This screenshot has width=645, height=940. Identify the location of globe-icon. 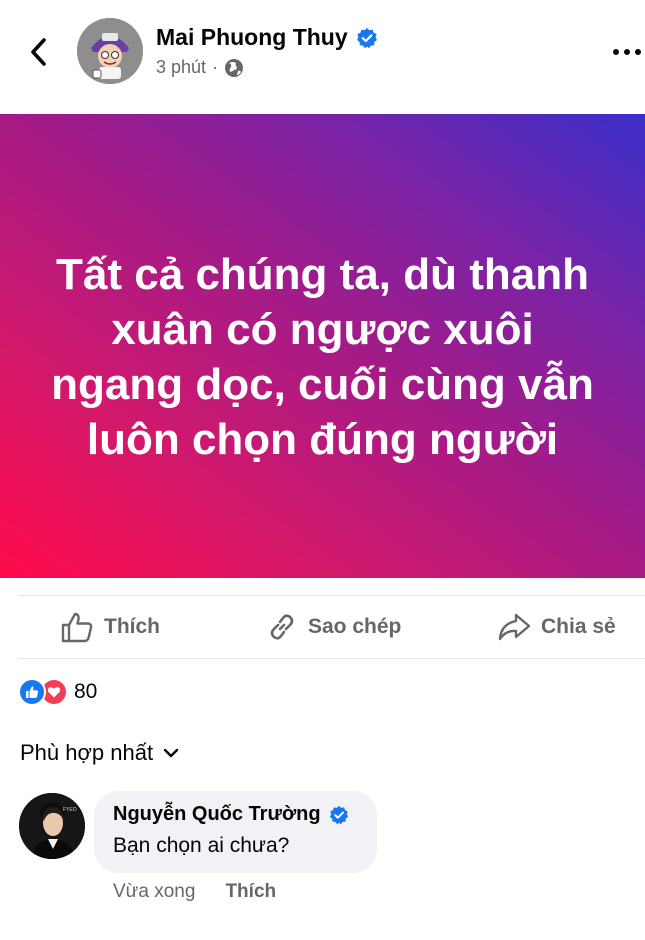
(234, 68).